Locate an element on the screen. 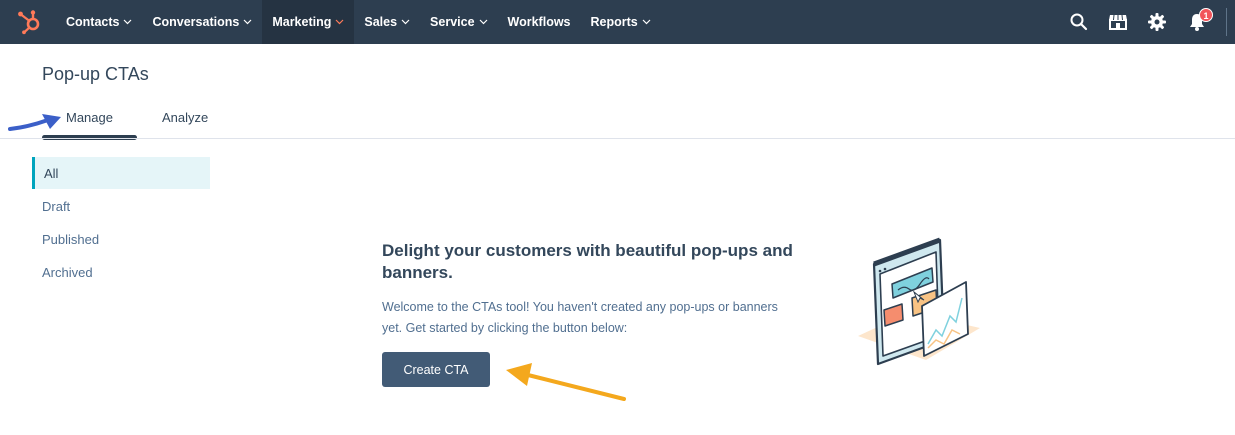 This screenshot has height=435, width=1235. nav-item-sales: Sales is located at coordinates (387, 22).